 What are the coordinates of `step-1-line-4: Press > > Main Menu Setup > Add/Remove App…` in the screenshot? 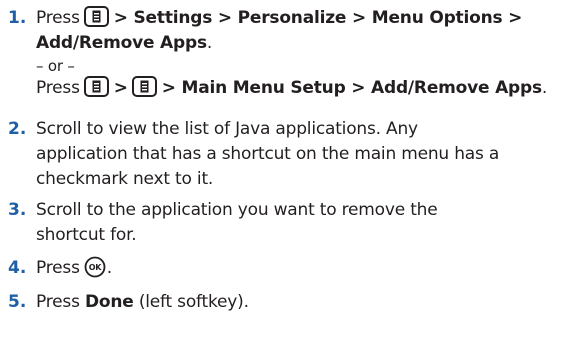 It's located at (308, 88).